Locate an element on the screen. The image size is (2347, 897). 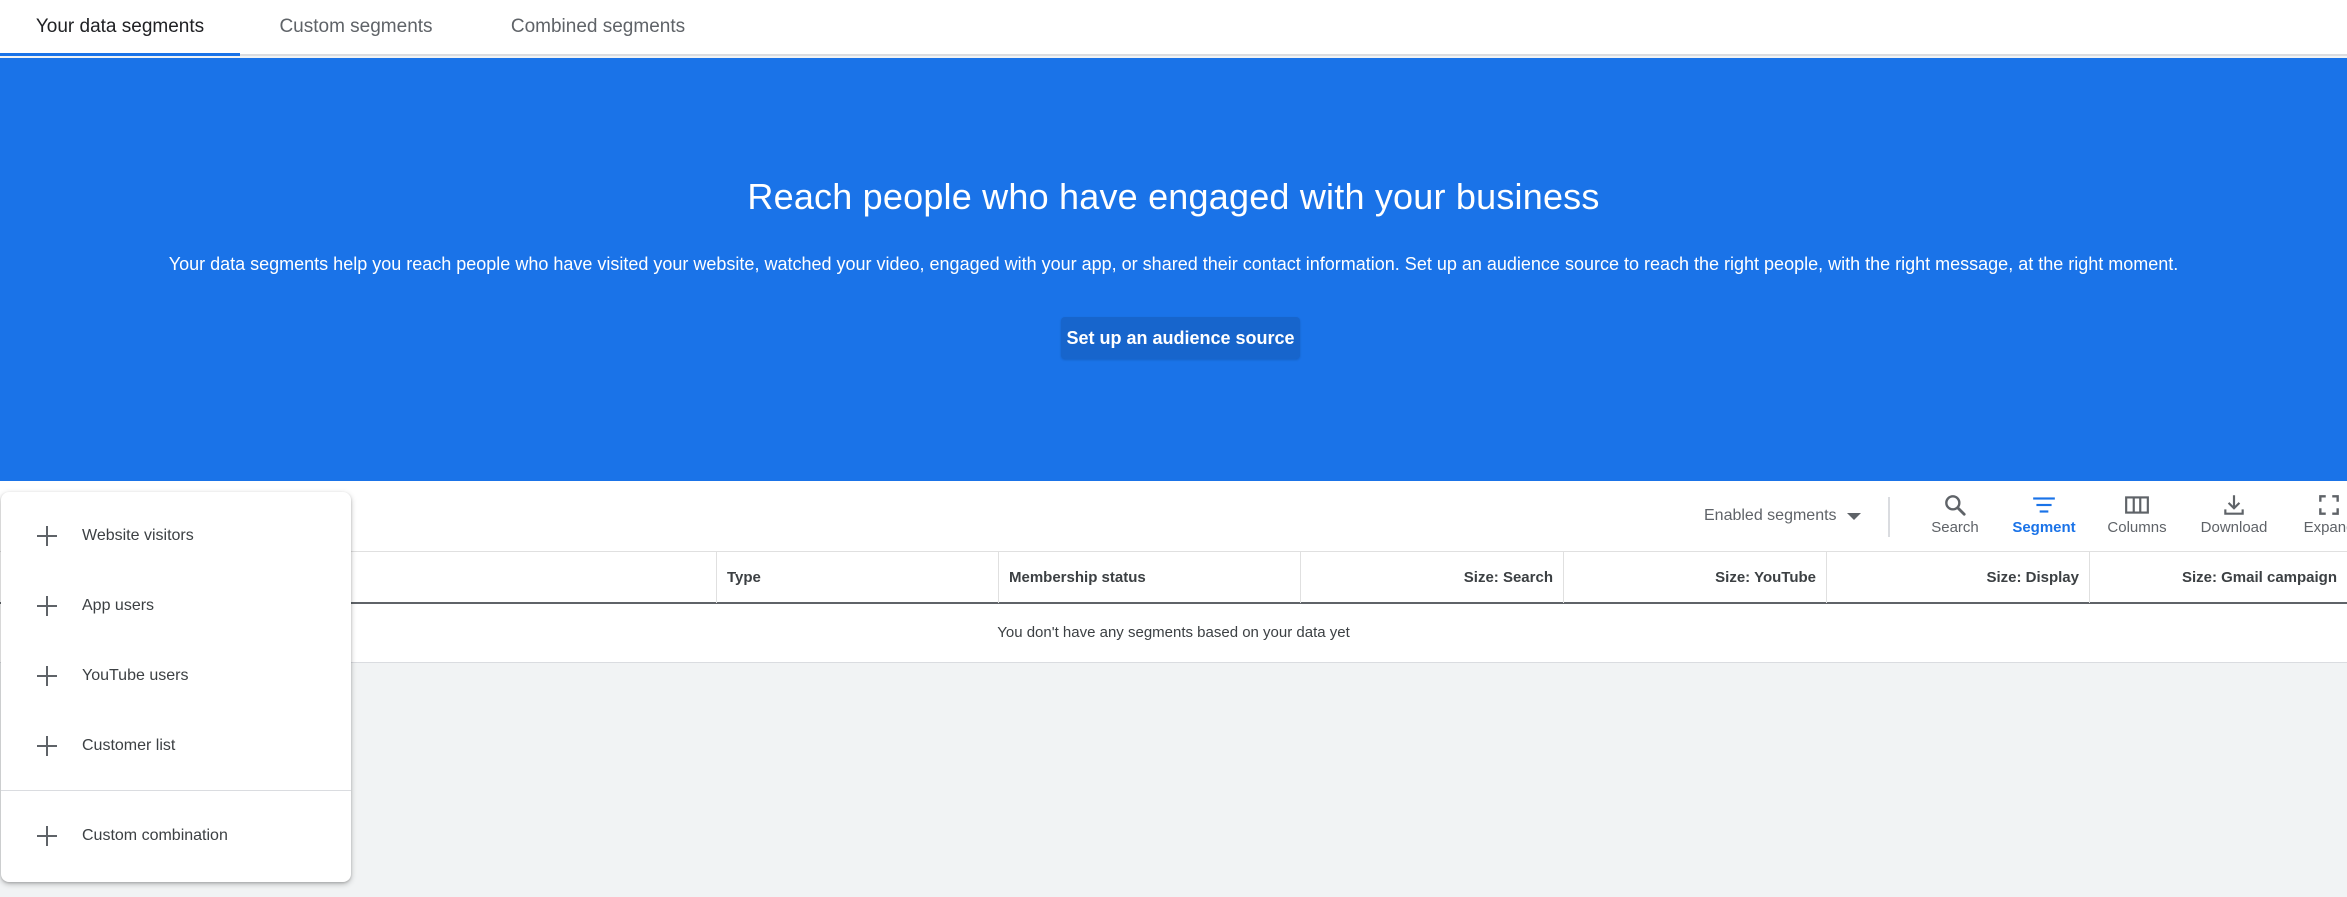
column-header-size-display: Size: Display is located at coordinates (1957, 577).